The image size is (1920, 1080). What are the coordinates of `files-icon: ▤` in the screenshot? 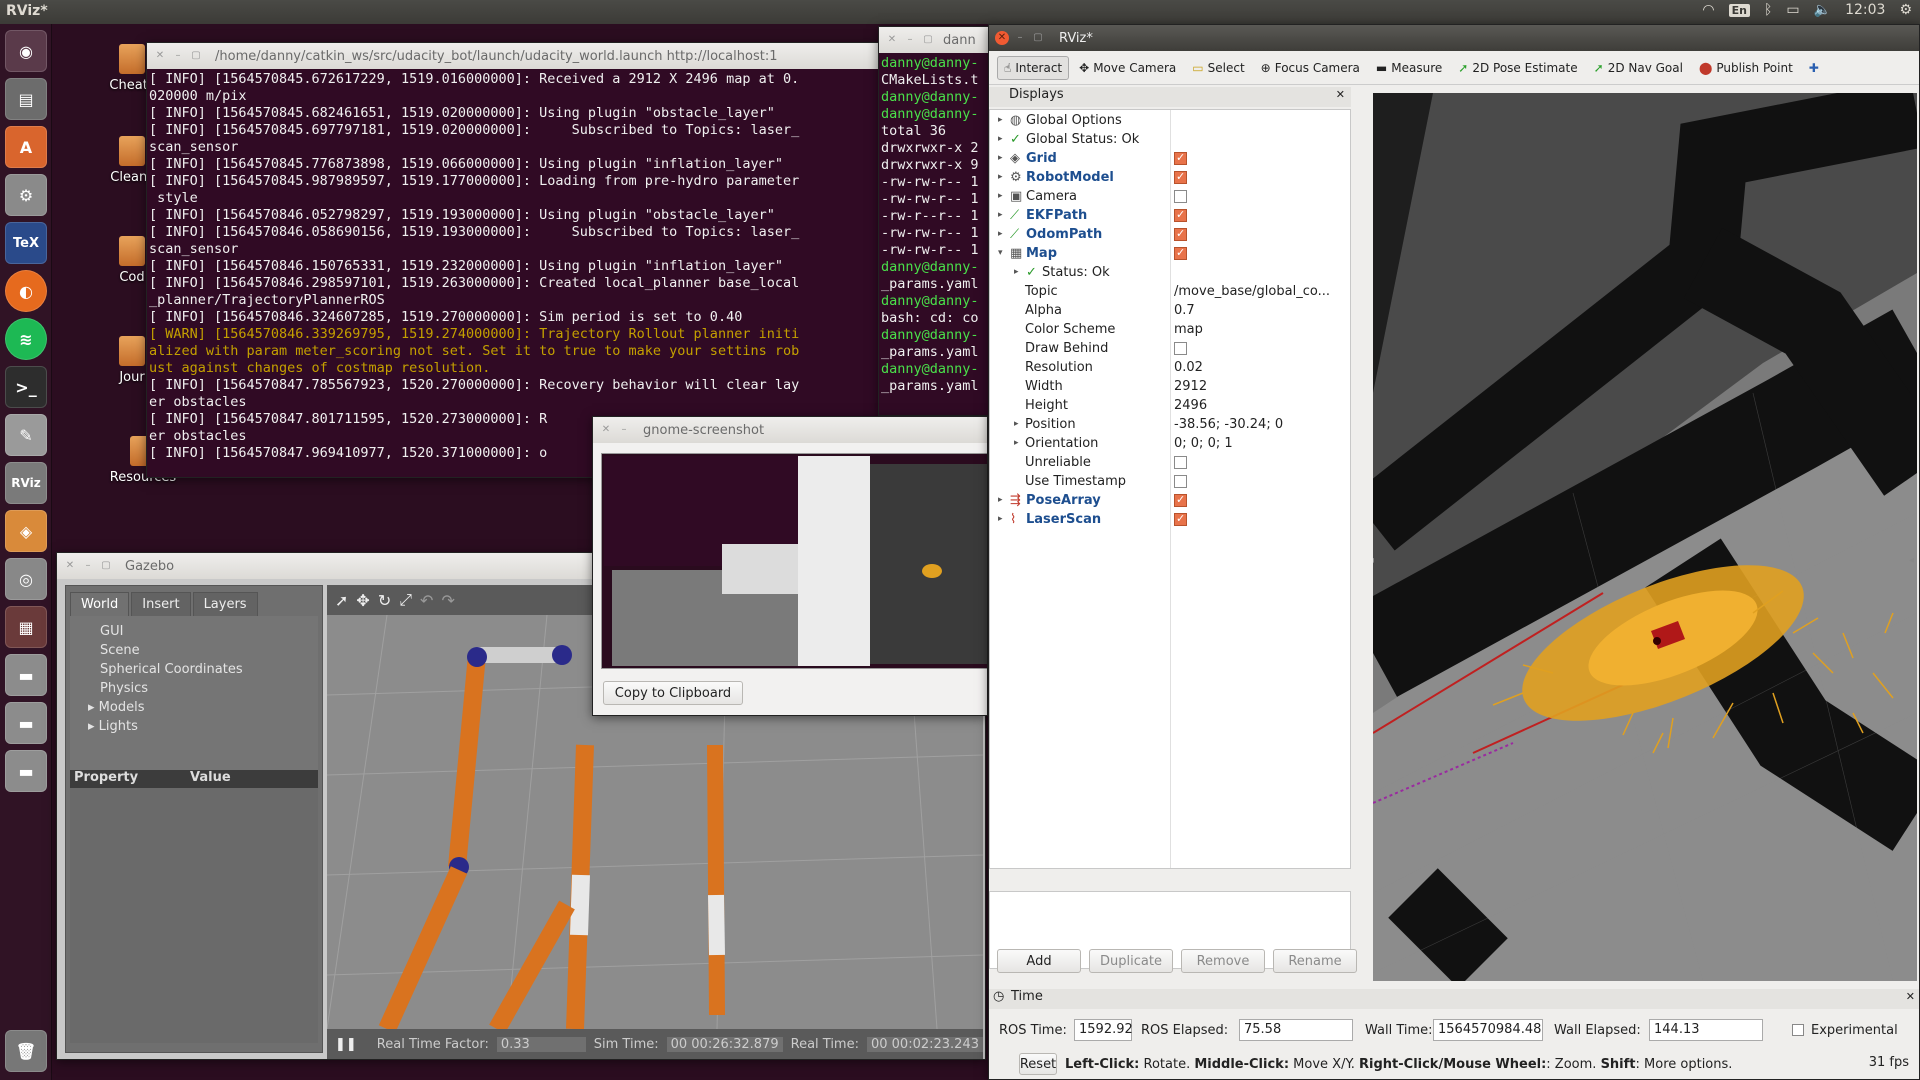 It's located at (26, 99).